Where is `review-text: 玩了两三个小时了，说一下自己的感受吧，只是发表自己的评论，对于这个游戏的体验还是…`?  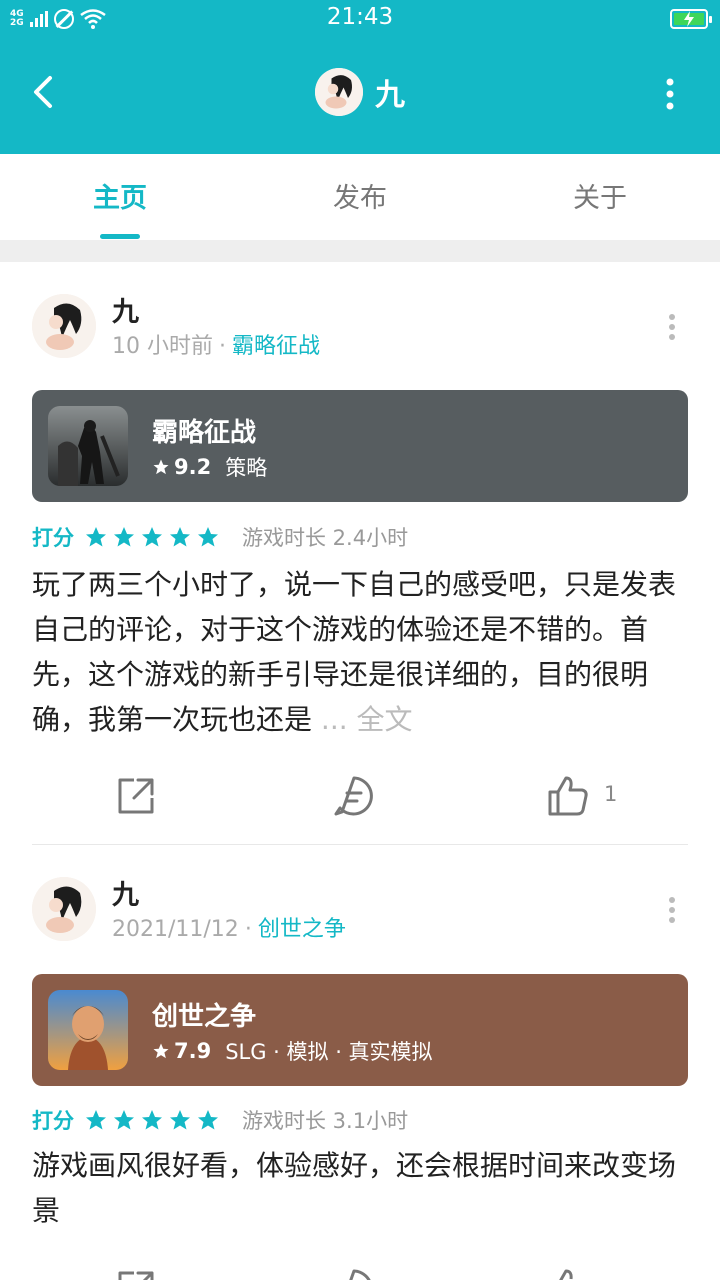
review-text: 玩了两三个小时了，说一下自己的感受吧，只是发表自己的评论，对于这个游戏的体验还是… is located at coordinates (362, 652).